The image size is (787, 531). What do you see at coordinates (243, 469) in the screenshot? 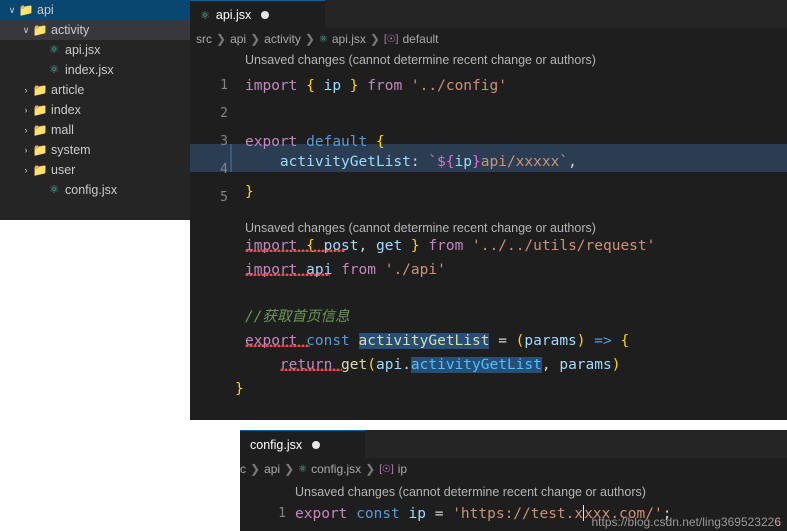
I see `breadcrumb-item-c: c` at bounding box center [243, 469].